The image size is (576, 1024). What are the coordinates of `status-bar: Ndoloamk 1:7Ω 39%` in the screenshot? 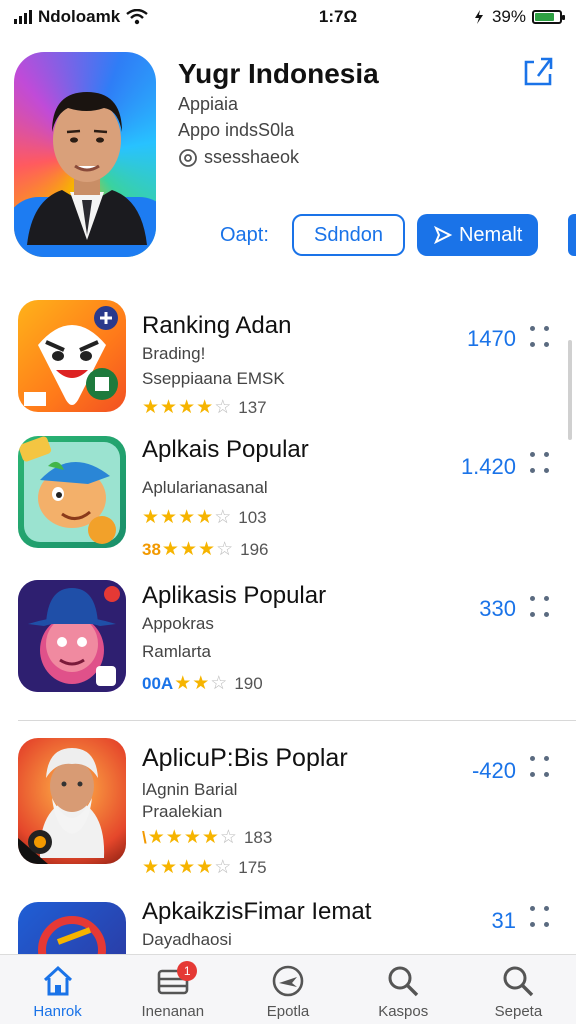 It's located at (288, 17).